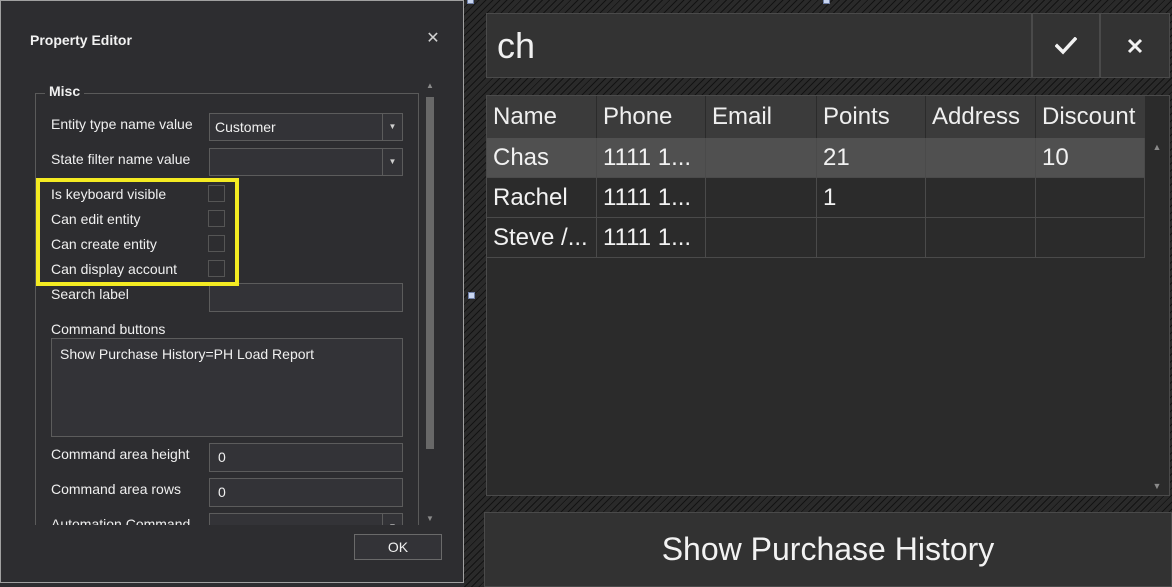 This screenshot has height=587, width=1172. What do you see at coordinates (1090, 158) in the screenshot?
I see `cell-discount: 10` at bounding box center [1090, 158].